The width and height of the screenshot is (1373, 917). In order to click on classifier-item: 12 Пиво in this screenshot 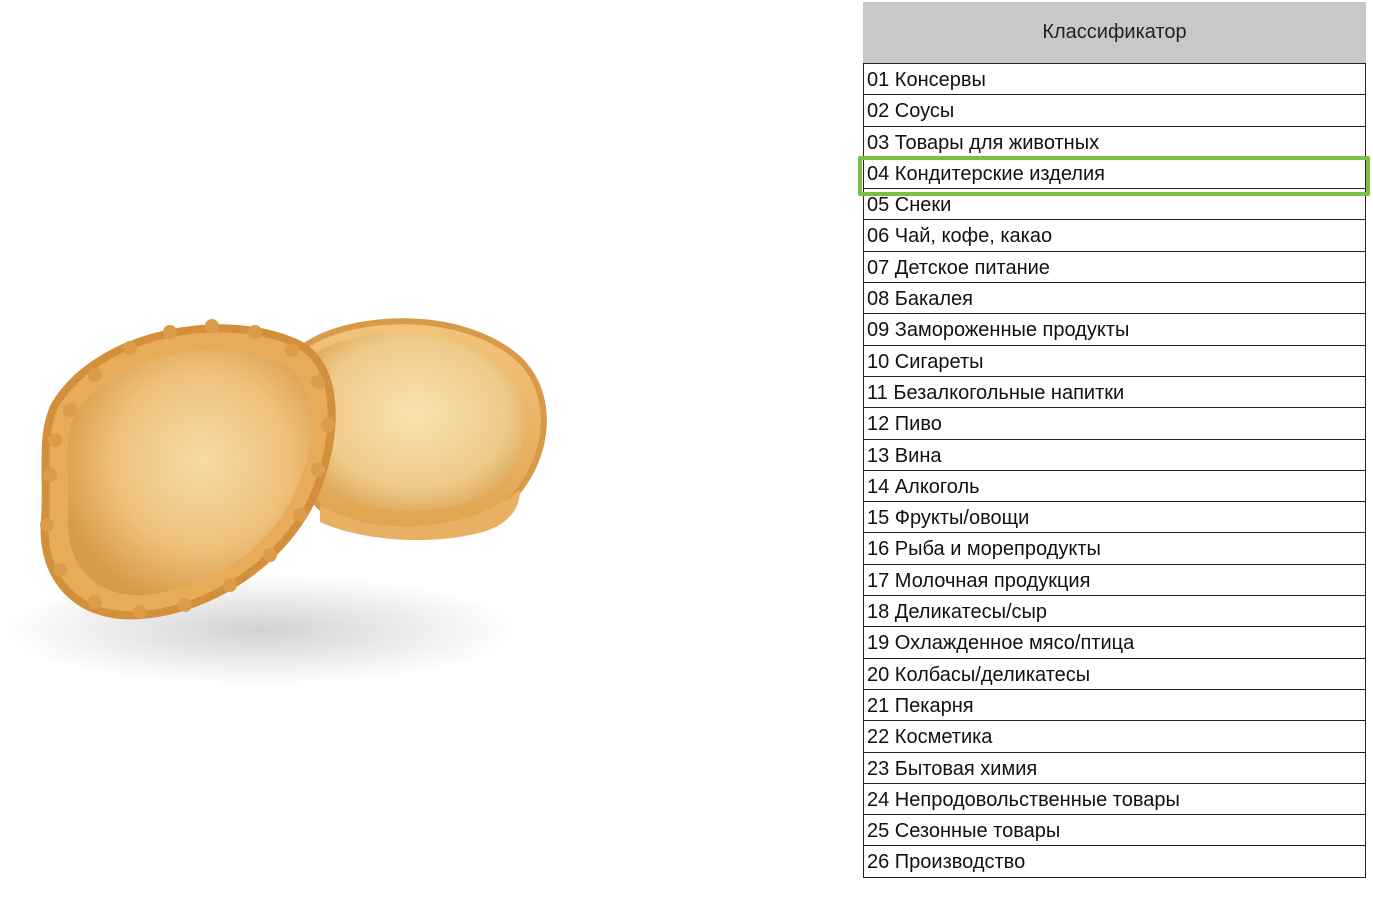, I will do `click(1114, 422)`.